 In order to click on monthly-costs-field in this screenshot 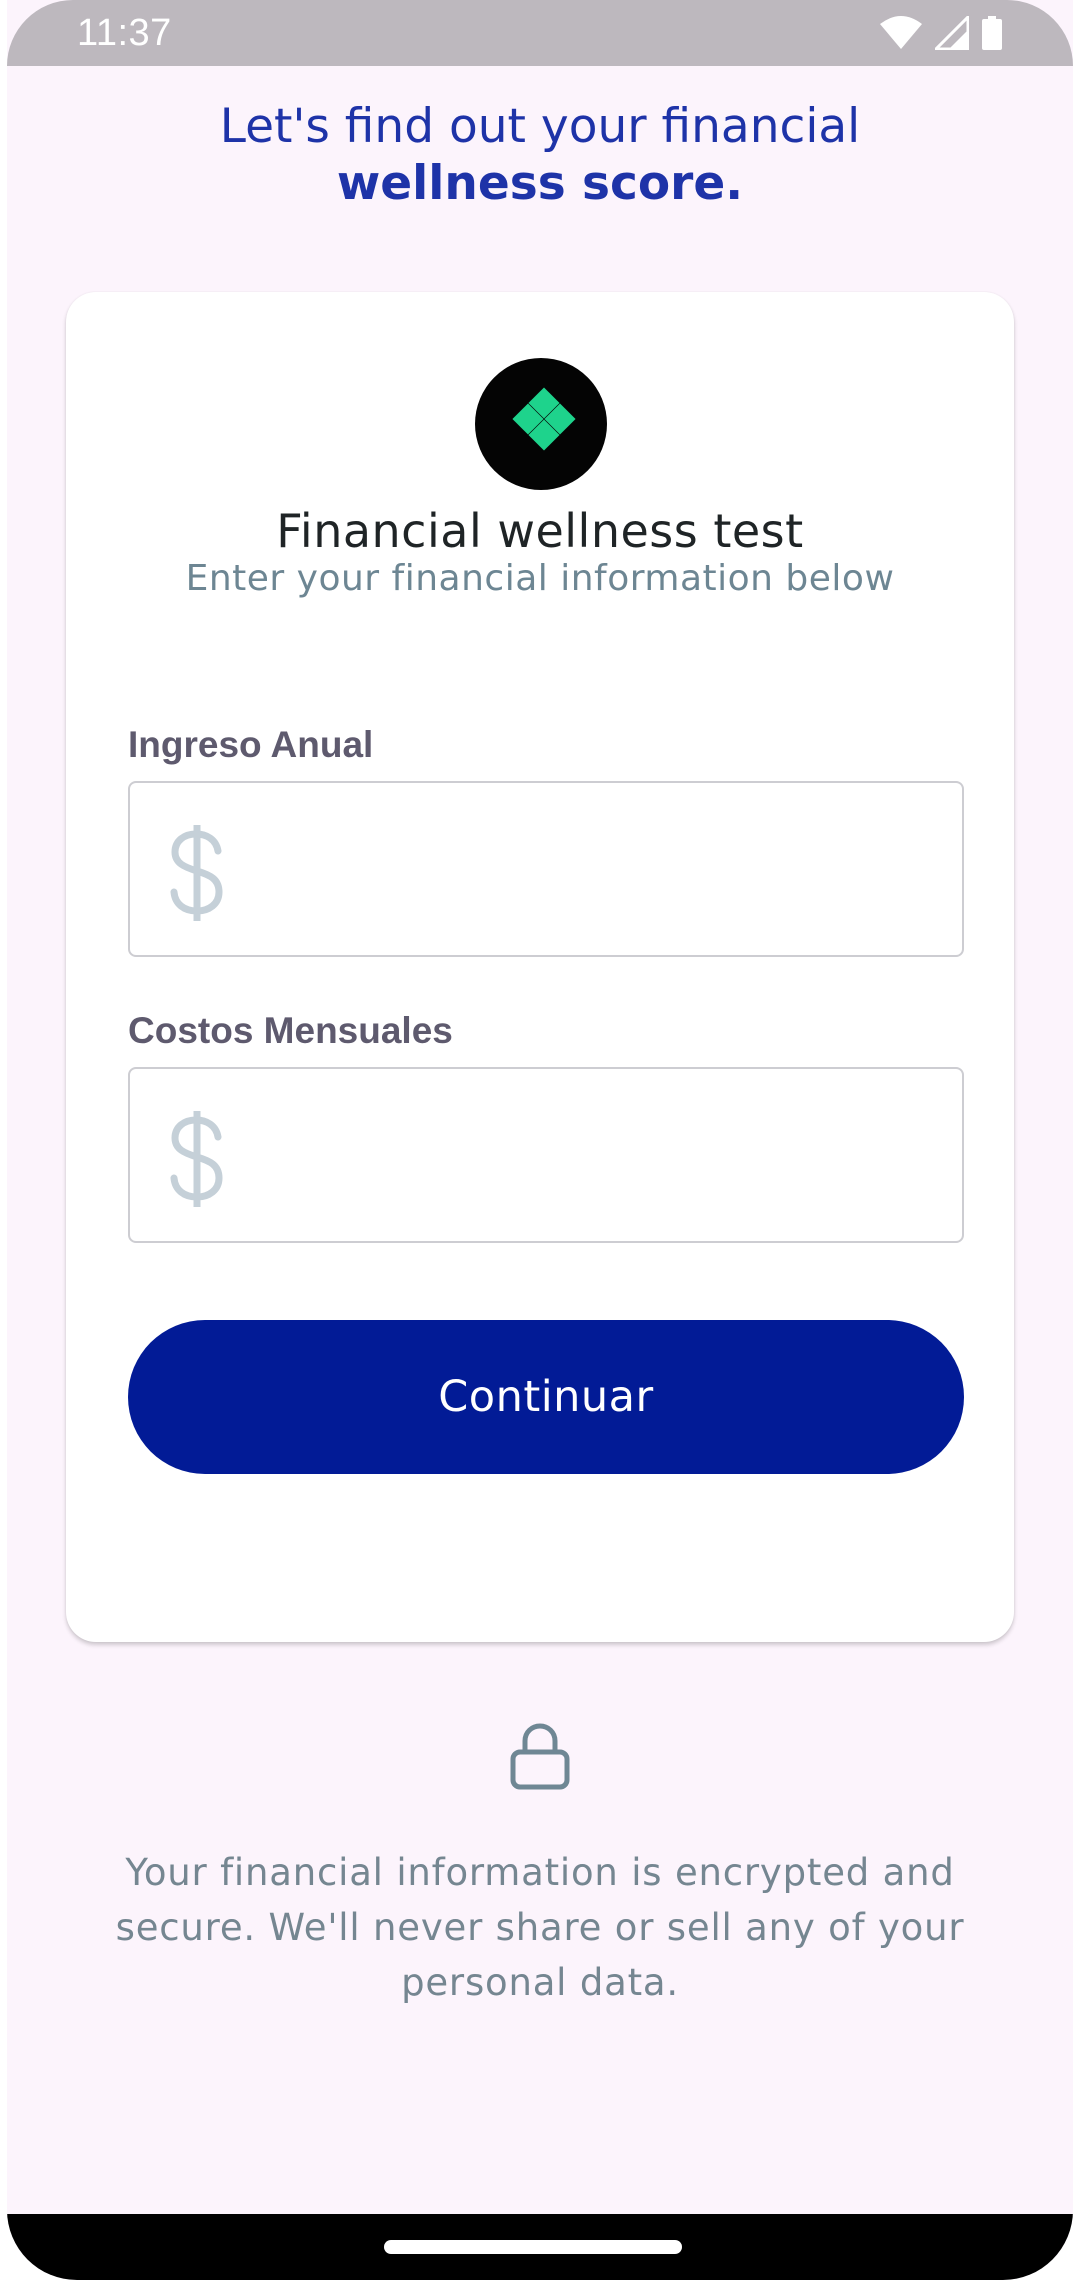, I will do `click(546, 1155)`.